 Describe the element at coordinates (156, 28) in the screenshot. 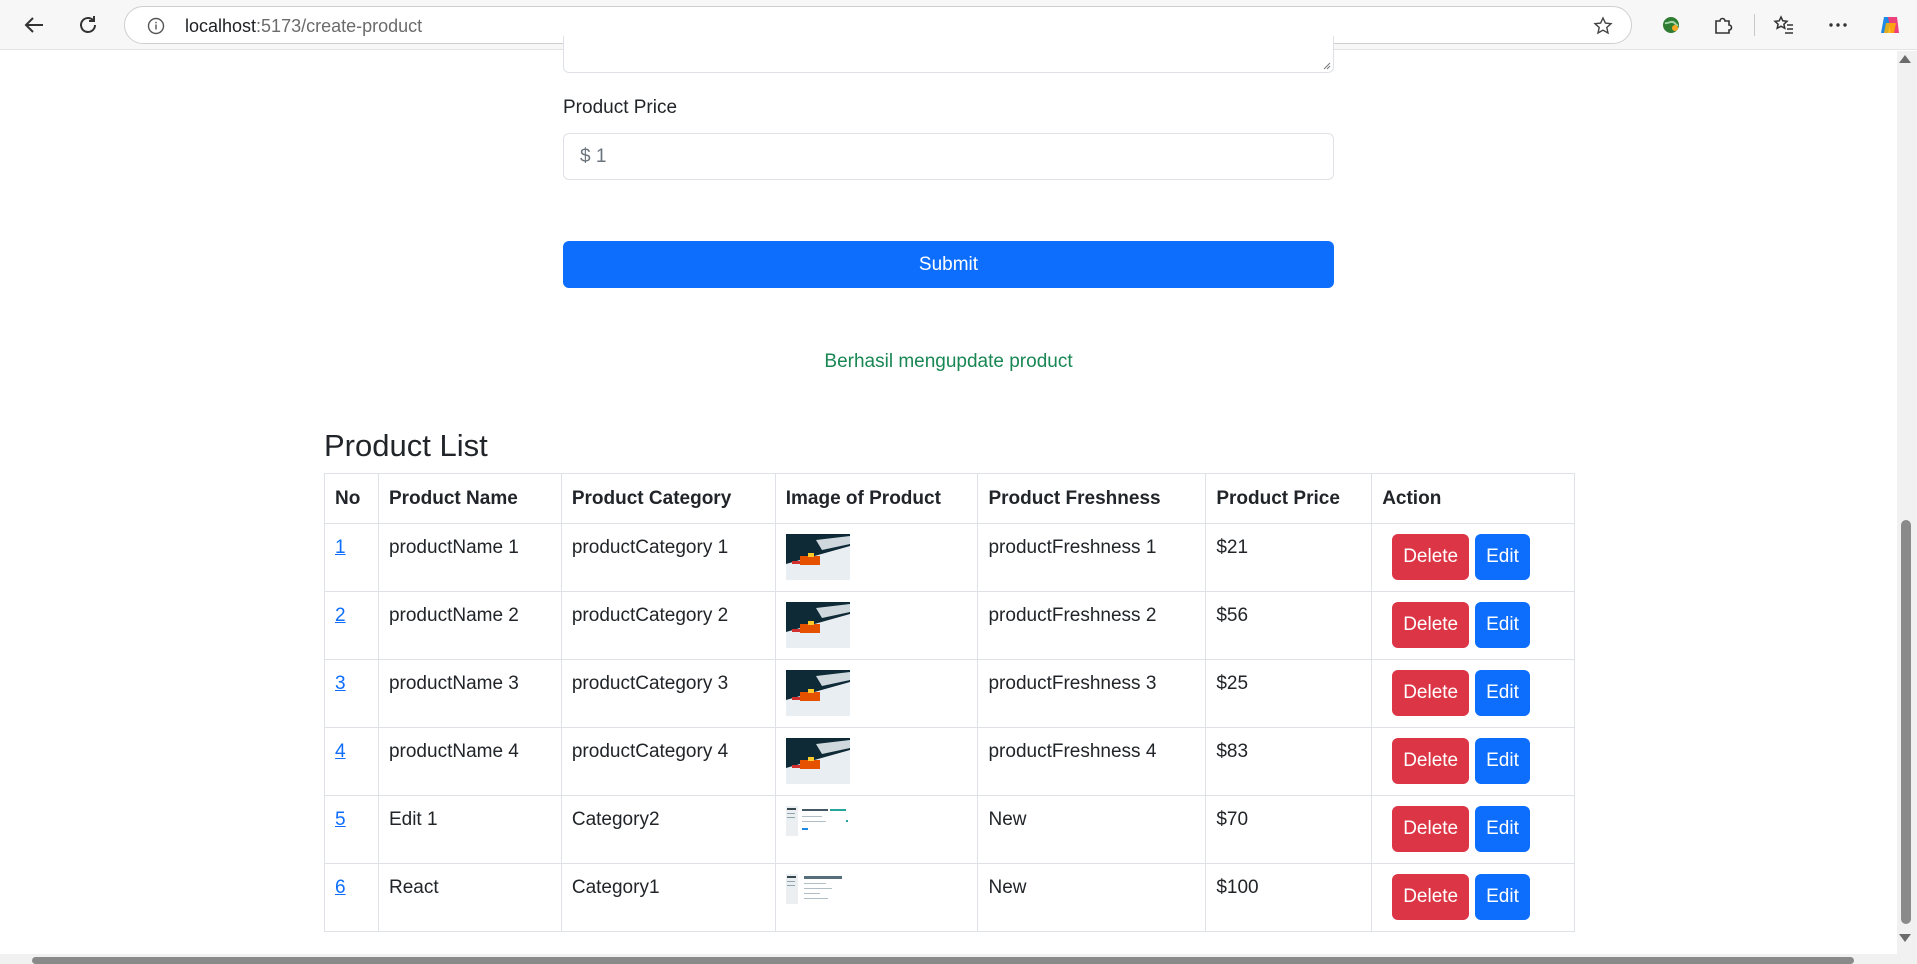

I see `site-info-icon` at that location.